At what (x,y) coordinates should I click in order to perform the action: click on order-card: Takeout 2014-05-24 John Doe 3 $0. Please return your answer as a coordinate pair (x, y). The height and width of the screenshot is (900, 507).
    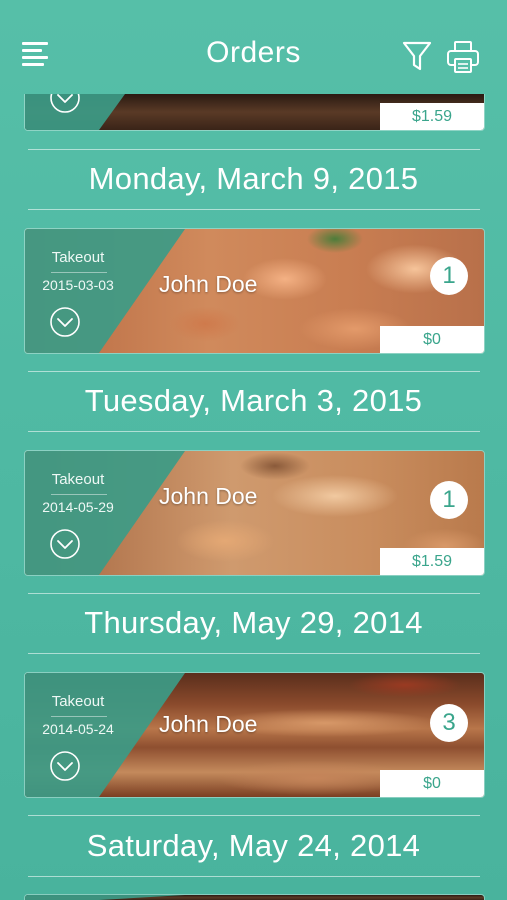
    Looking at the image, I should click on (254, 735).